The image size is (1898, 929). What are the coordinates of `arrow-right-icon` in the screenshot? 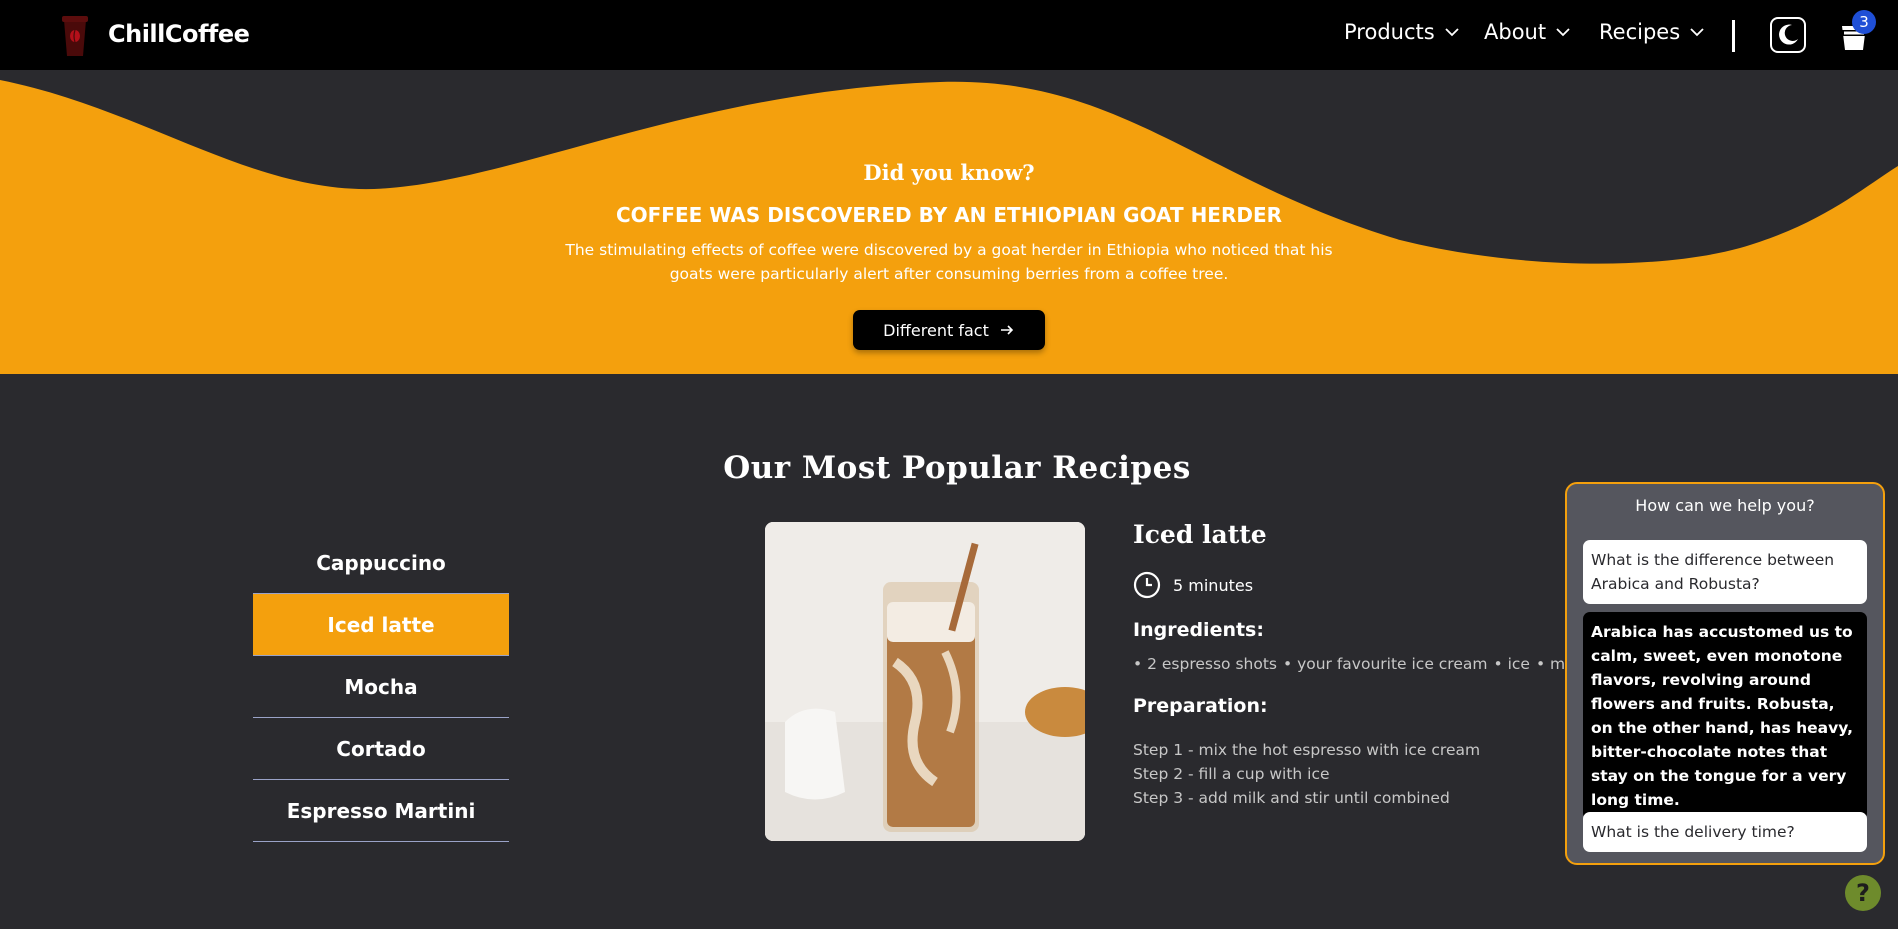 It's located at (1006, 330).